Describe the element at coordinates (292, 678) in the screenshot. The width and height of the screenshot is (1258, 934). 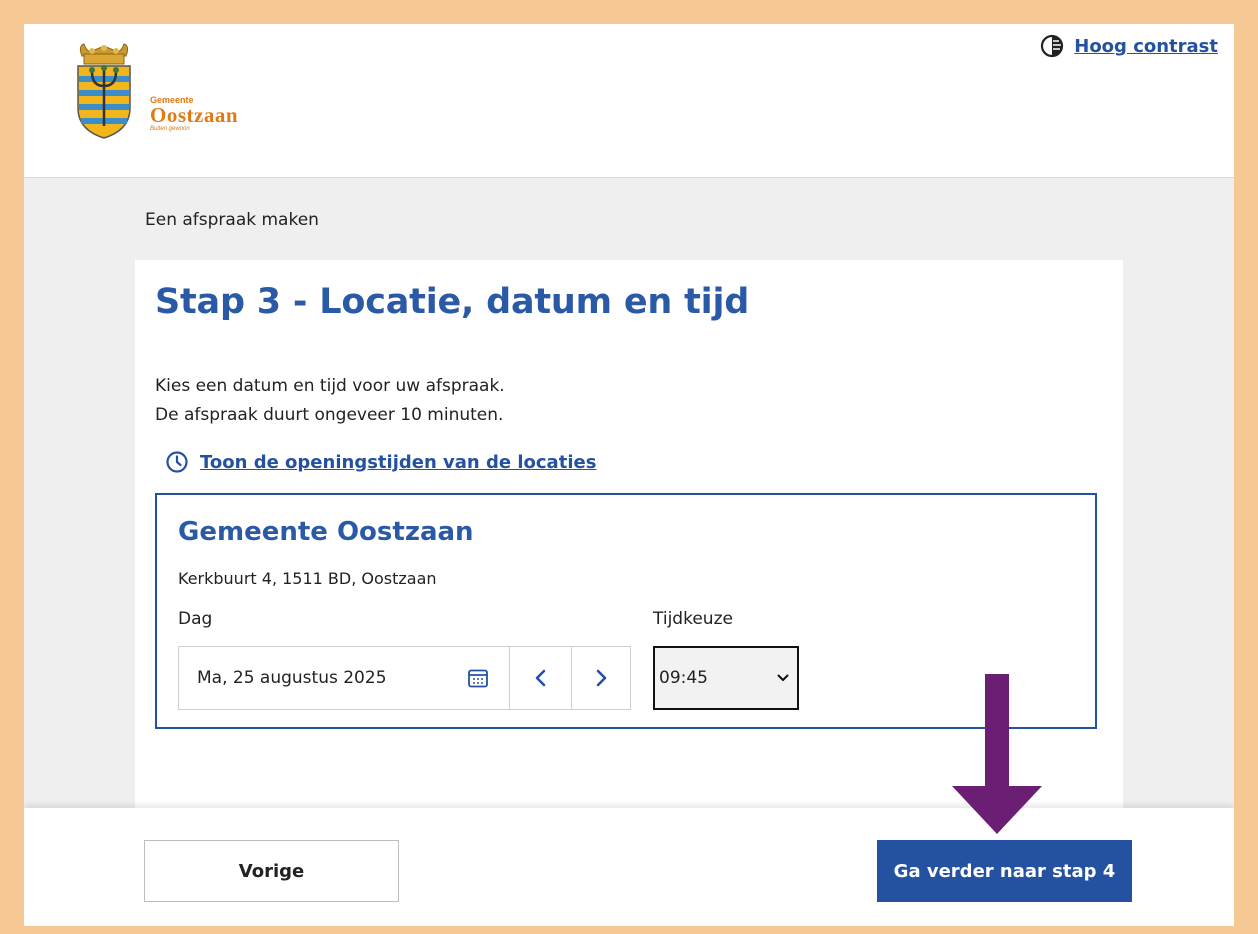
I see `date-value: Ma, 25 augustus 2025` at that location.